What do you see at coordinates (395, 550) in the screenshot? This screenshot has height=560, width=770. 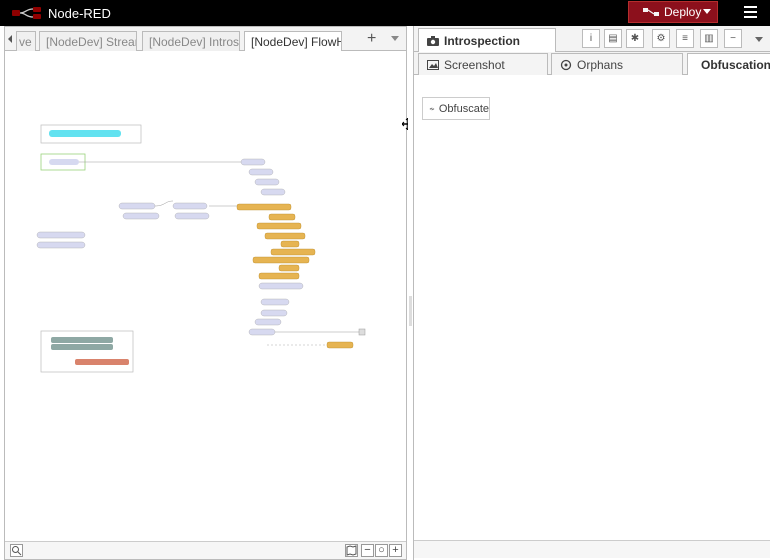 I see `zoom-in-button: +` at bounding box center [395, 550].